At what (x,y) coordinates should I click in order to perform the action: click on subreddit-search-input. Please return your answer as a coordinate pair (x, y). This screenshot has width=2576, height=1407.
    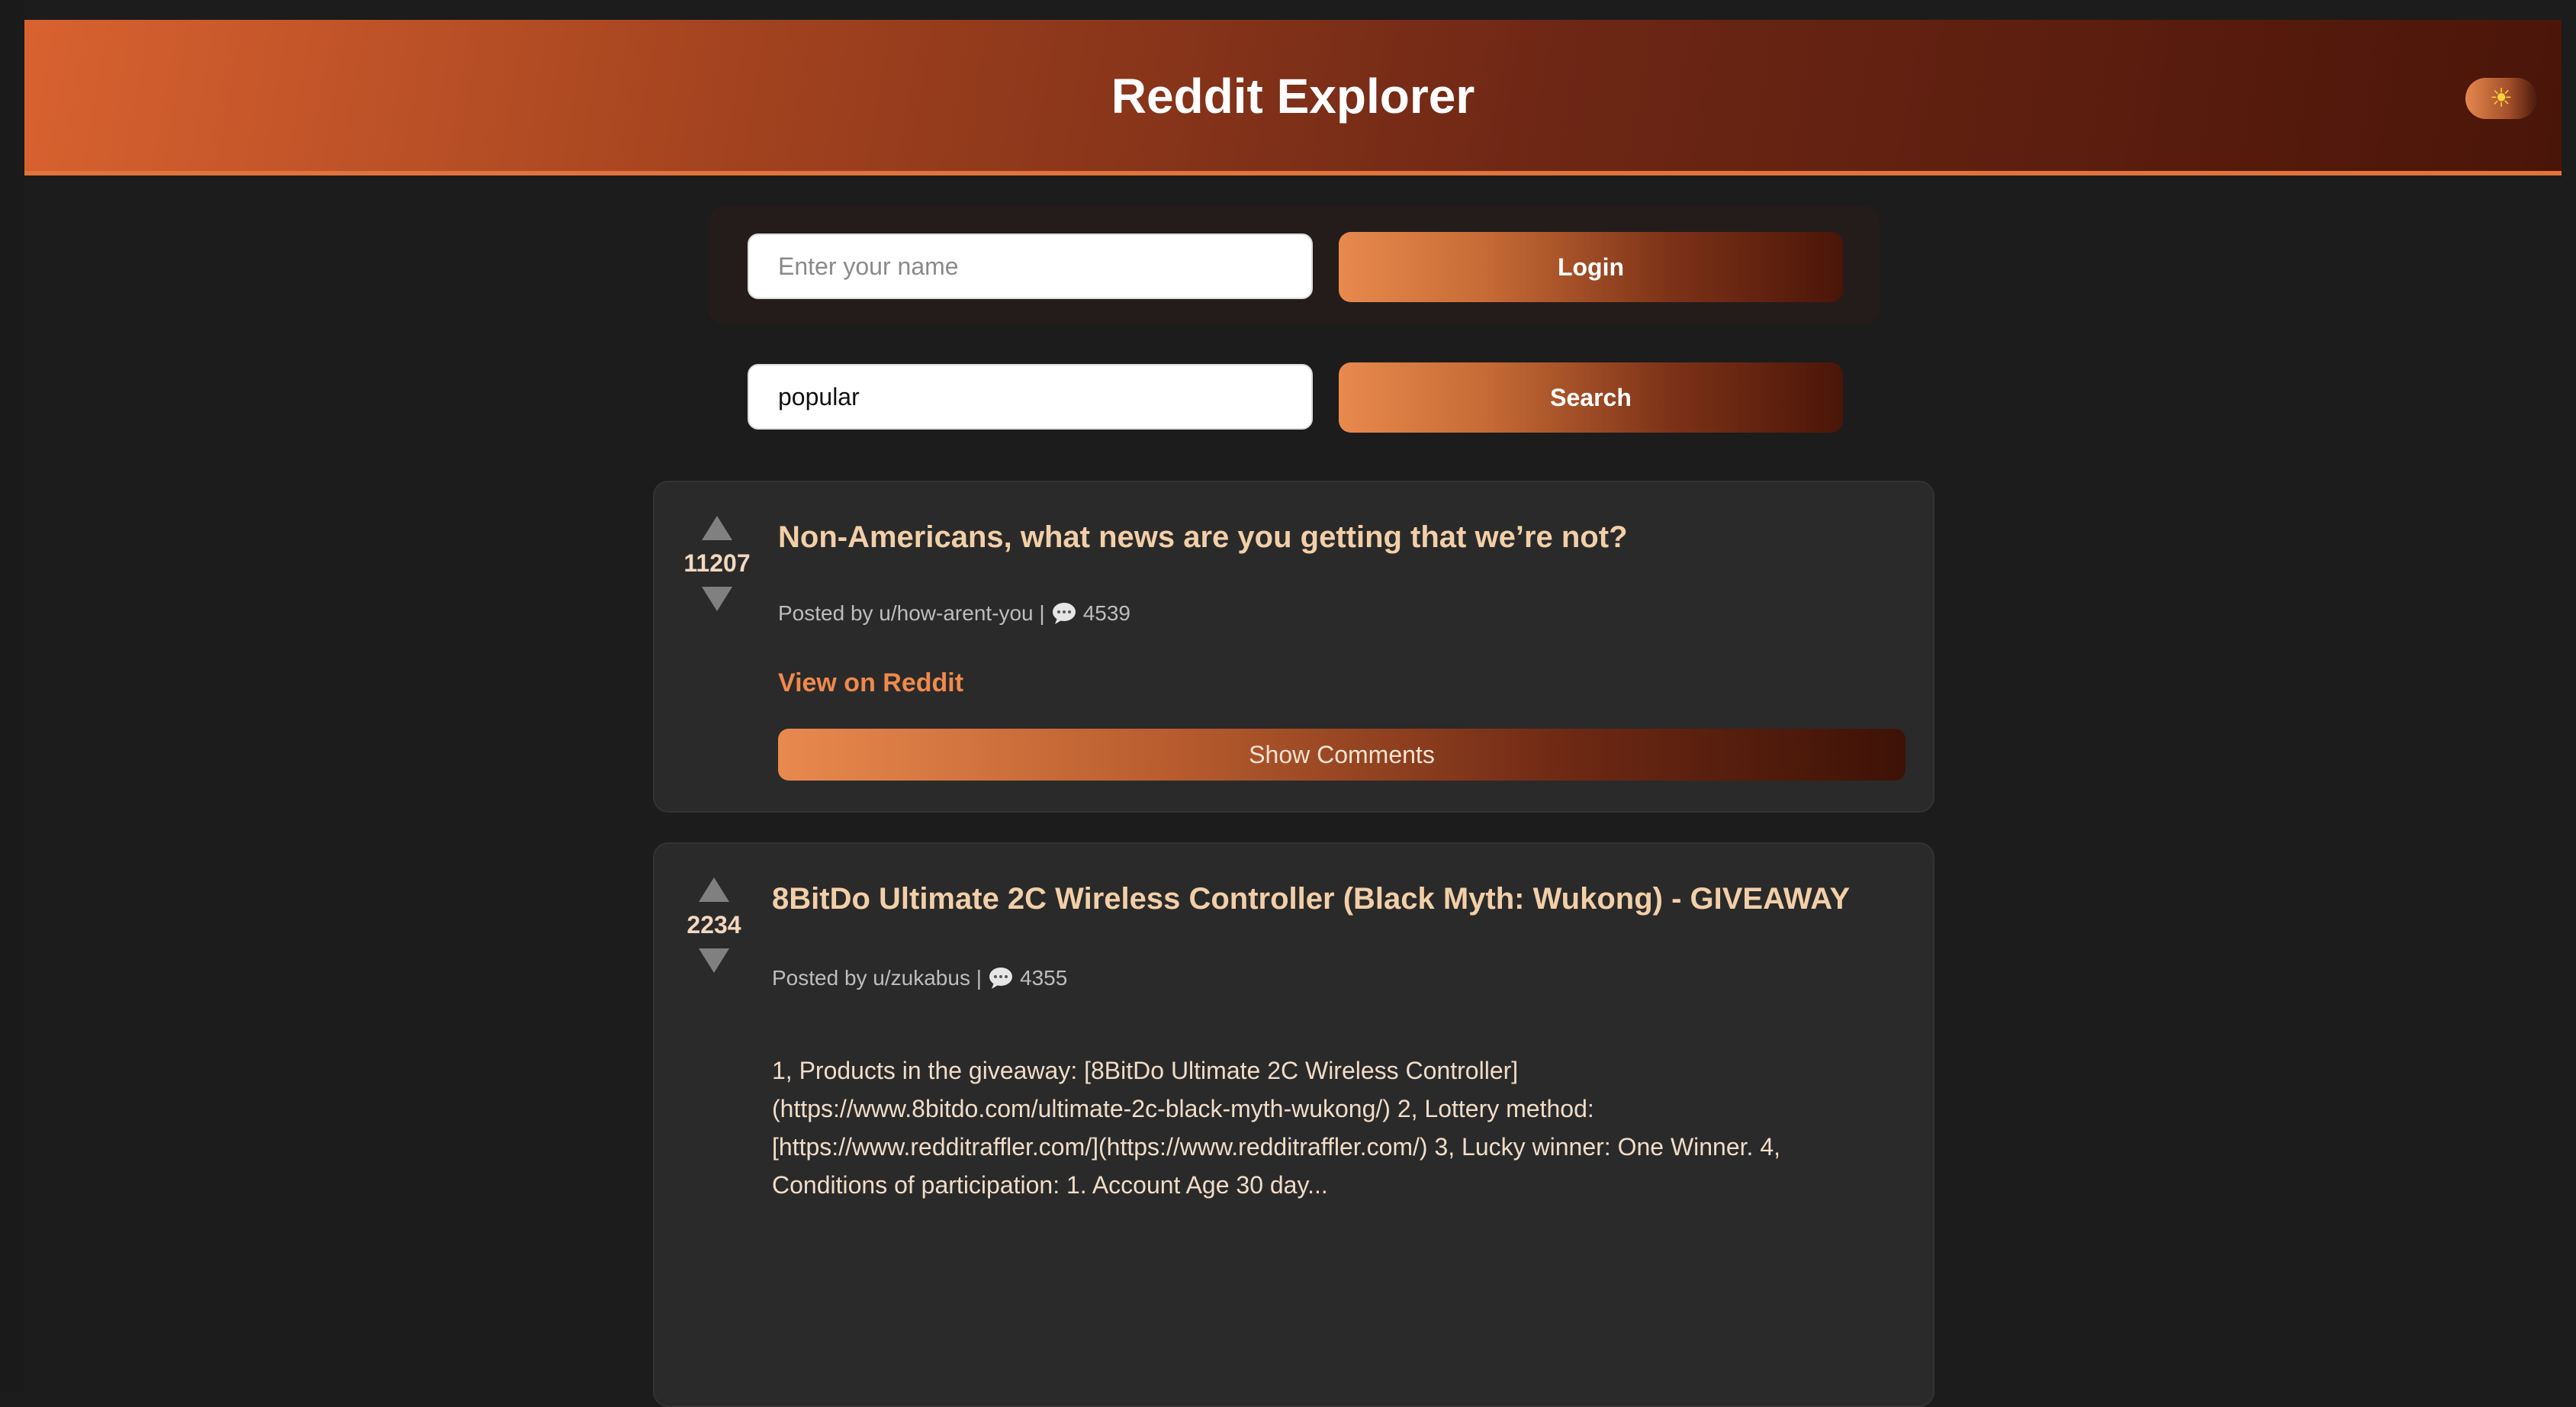
    Looking at the image, I should click on (1030, 397).